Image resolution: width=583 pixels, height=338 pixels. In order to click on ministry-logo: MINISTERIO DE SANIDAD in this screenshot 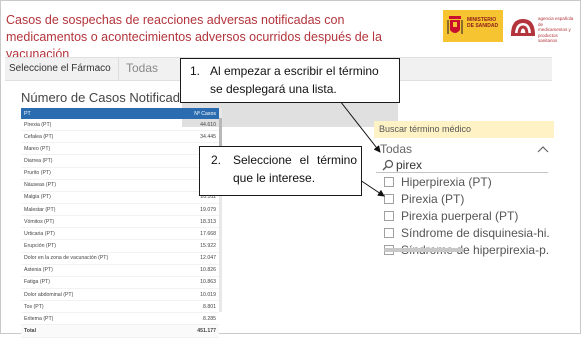, I will do `click(473, 26)`.